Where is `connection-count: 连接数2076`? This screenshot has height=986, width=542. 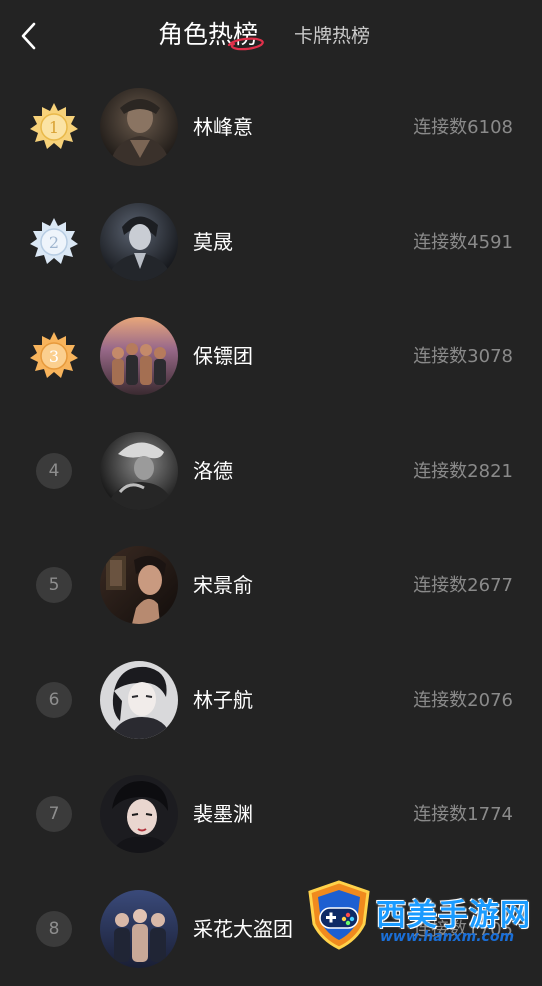
connection-count: 连接数2076 is located at coordinates (463, 701).